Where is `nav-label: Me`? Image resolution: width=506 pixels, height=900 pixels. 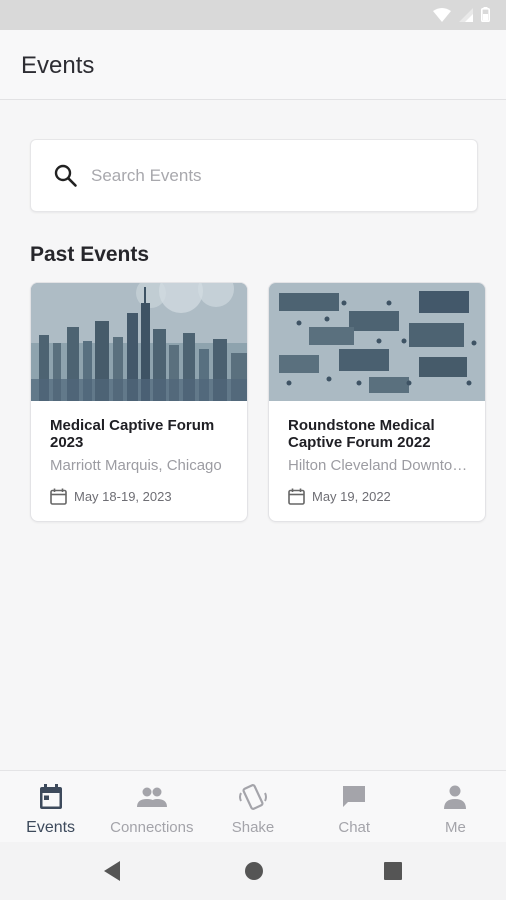
nav-label: Me is located at coordinates (455, 827).